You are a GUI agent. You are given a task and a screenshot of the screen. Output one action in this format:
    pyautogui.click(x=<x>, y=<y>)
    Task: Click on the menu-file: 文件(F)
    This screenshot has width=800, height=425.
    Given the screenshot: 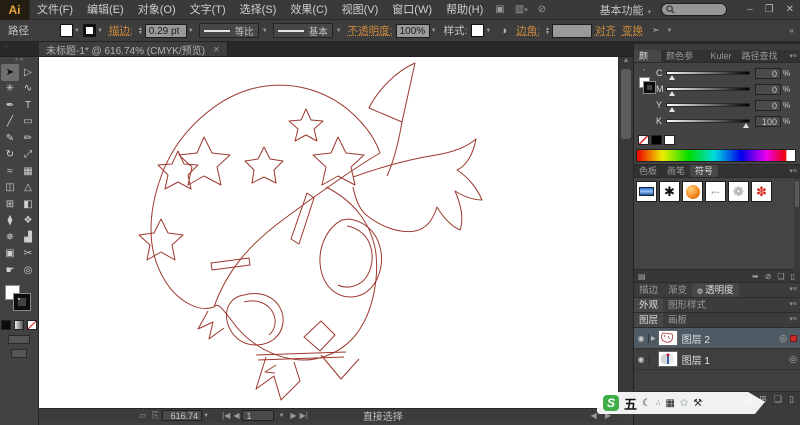 What is the action you would take?
    pyautogui.click(x=55, y=10)
    